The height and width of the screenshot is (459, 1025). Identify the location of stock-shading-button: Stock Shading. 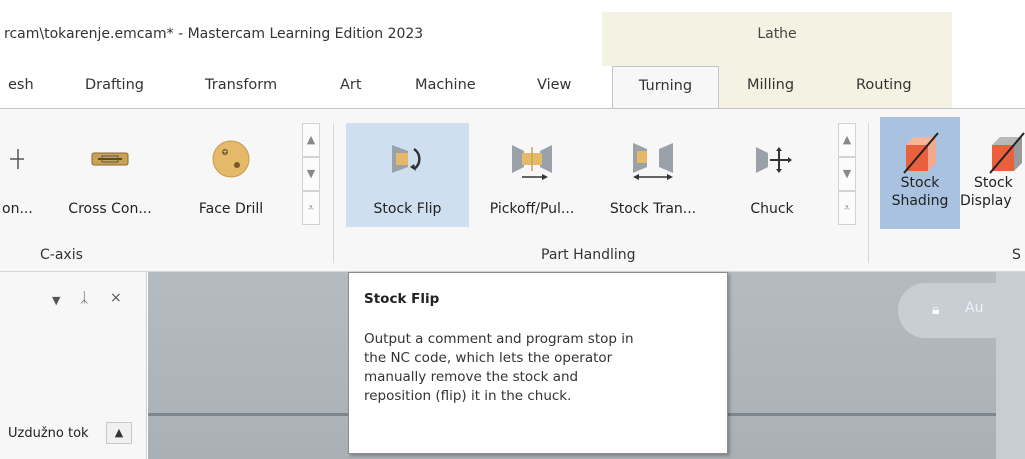
(920, 173).